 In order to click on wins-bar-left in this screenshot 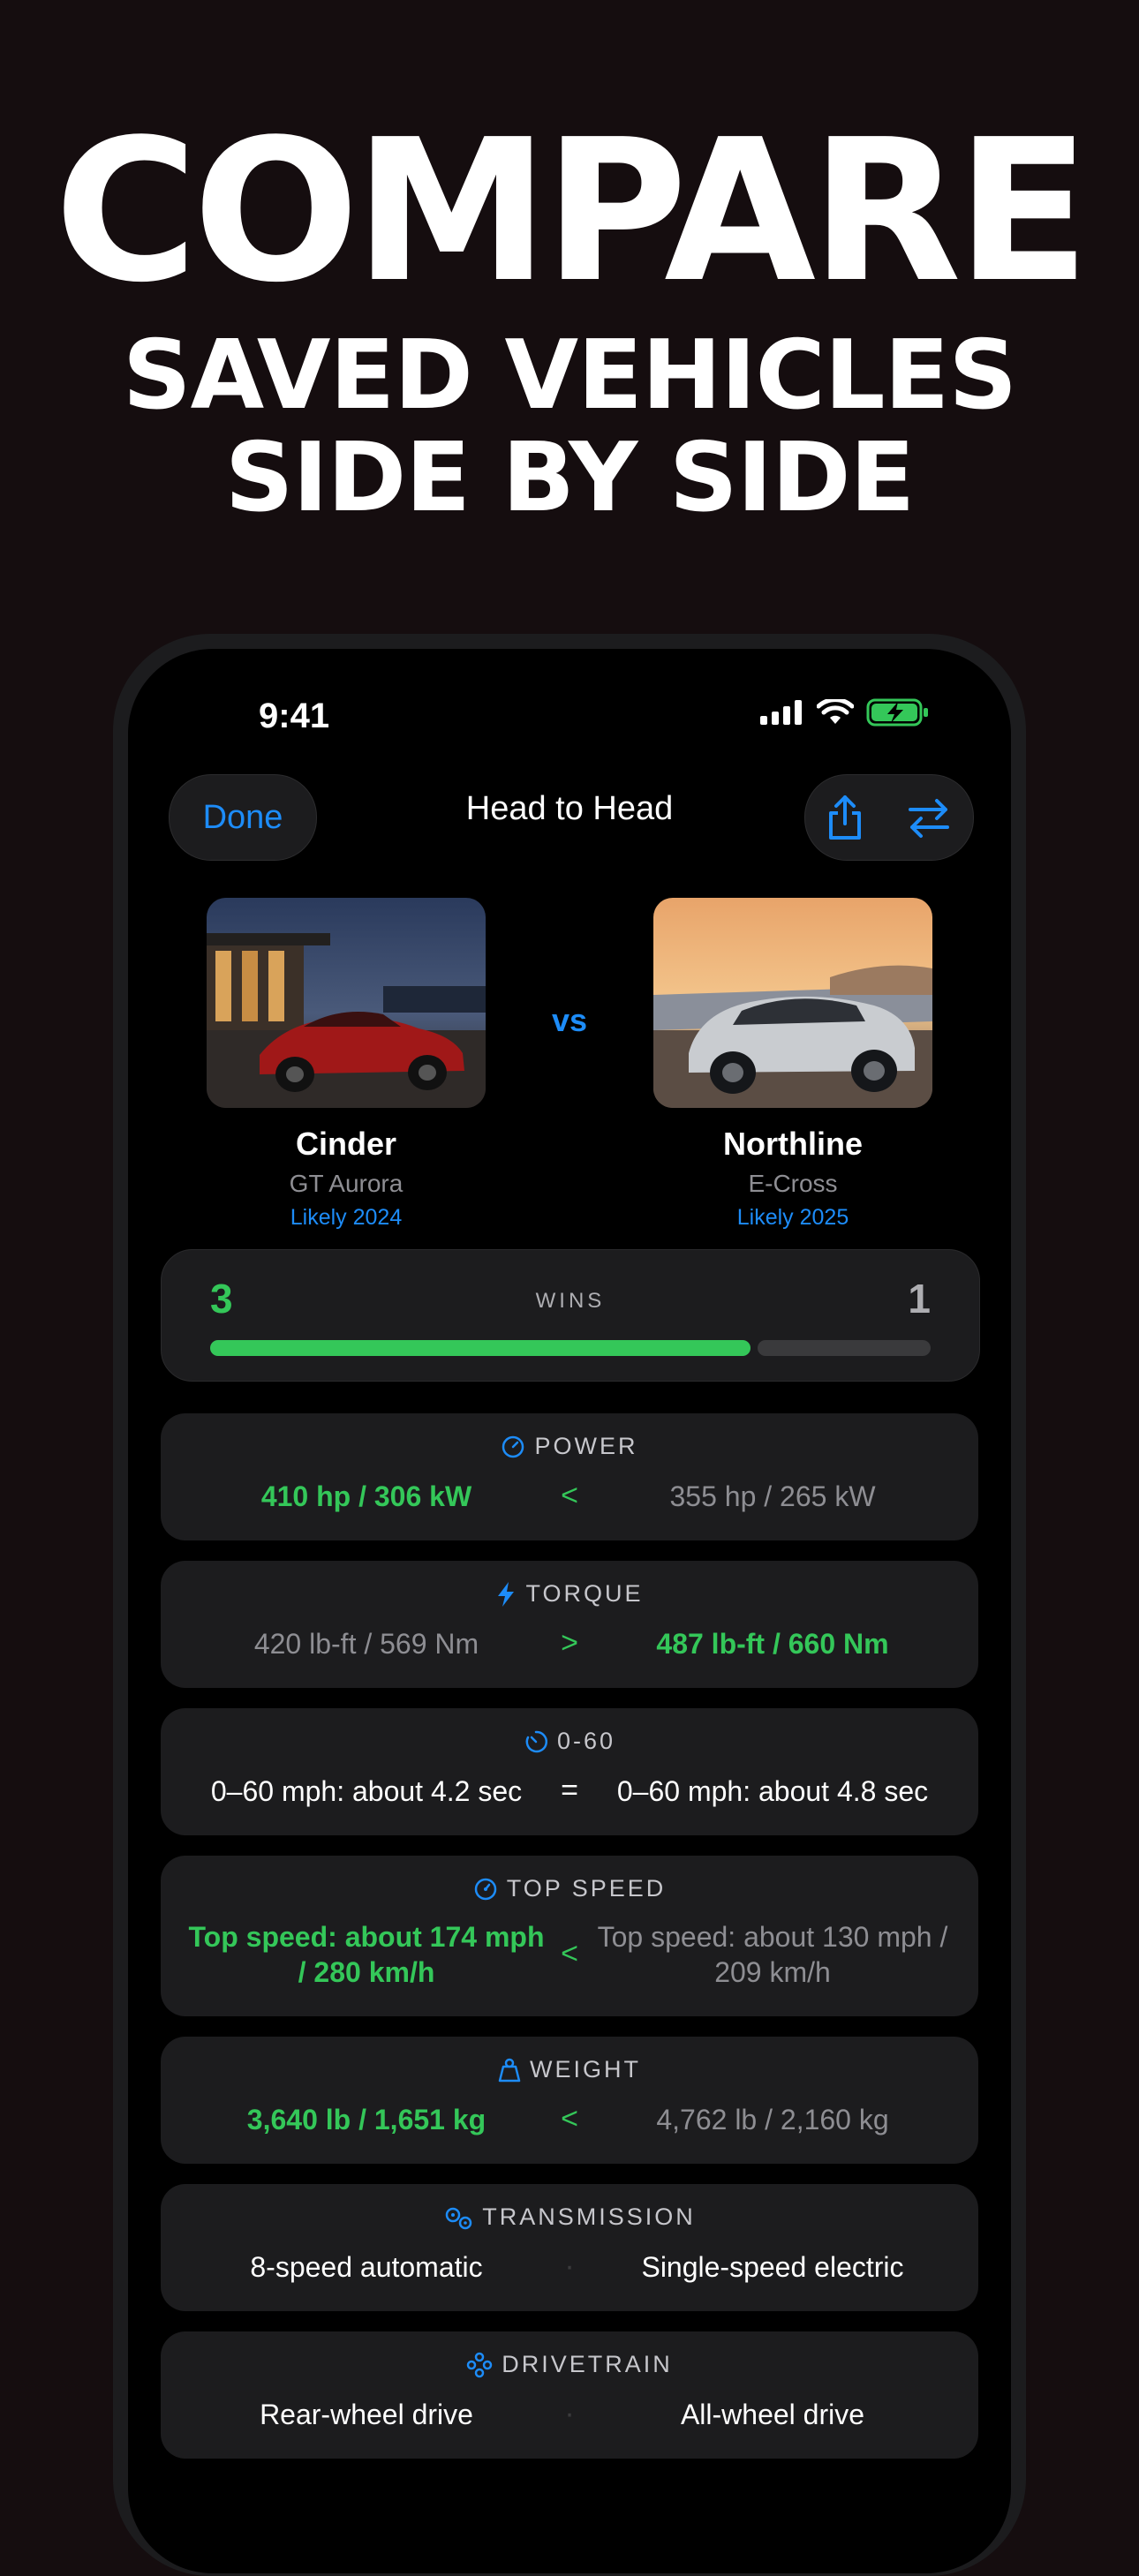, I will do `click(481, 1348)`.